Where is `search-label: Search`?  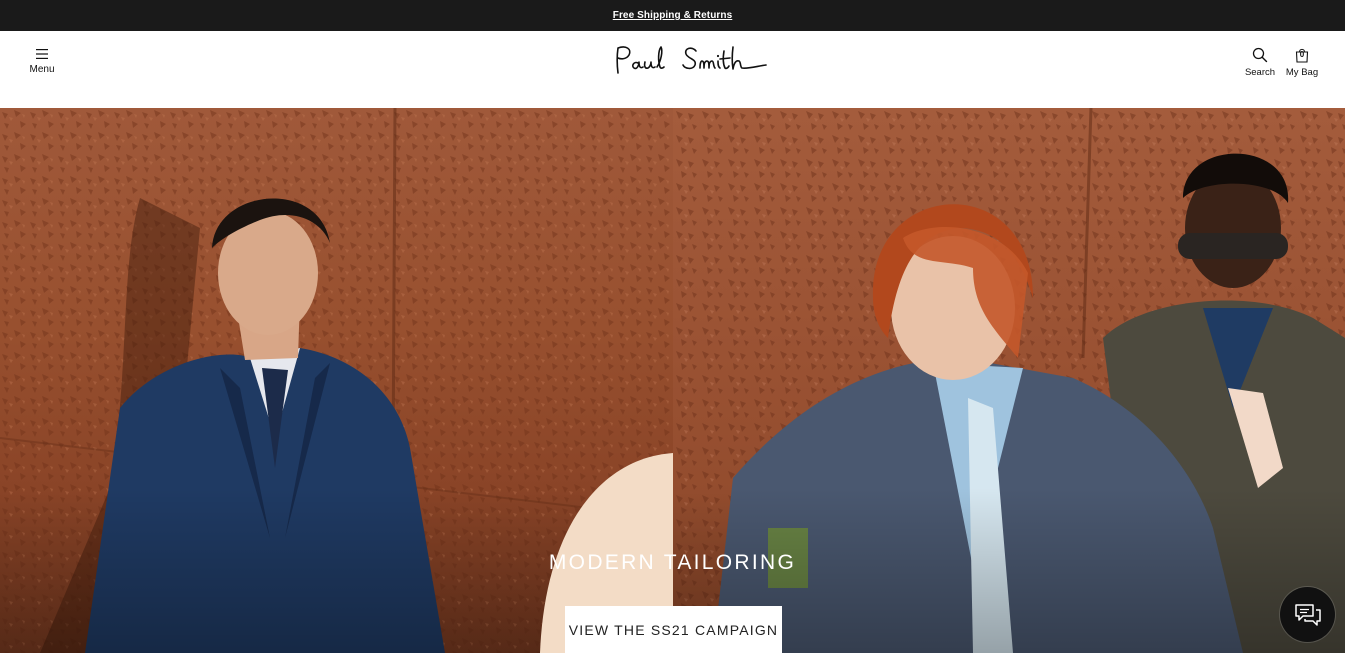 search-label: Search is located at coordinates (1260, 72).